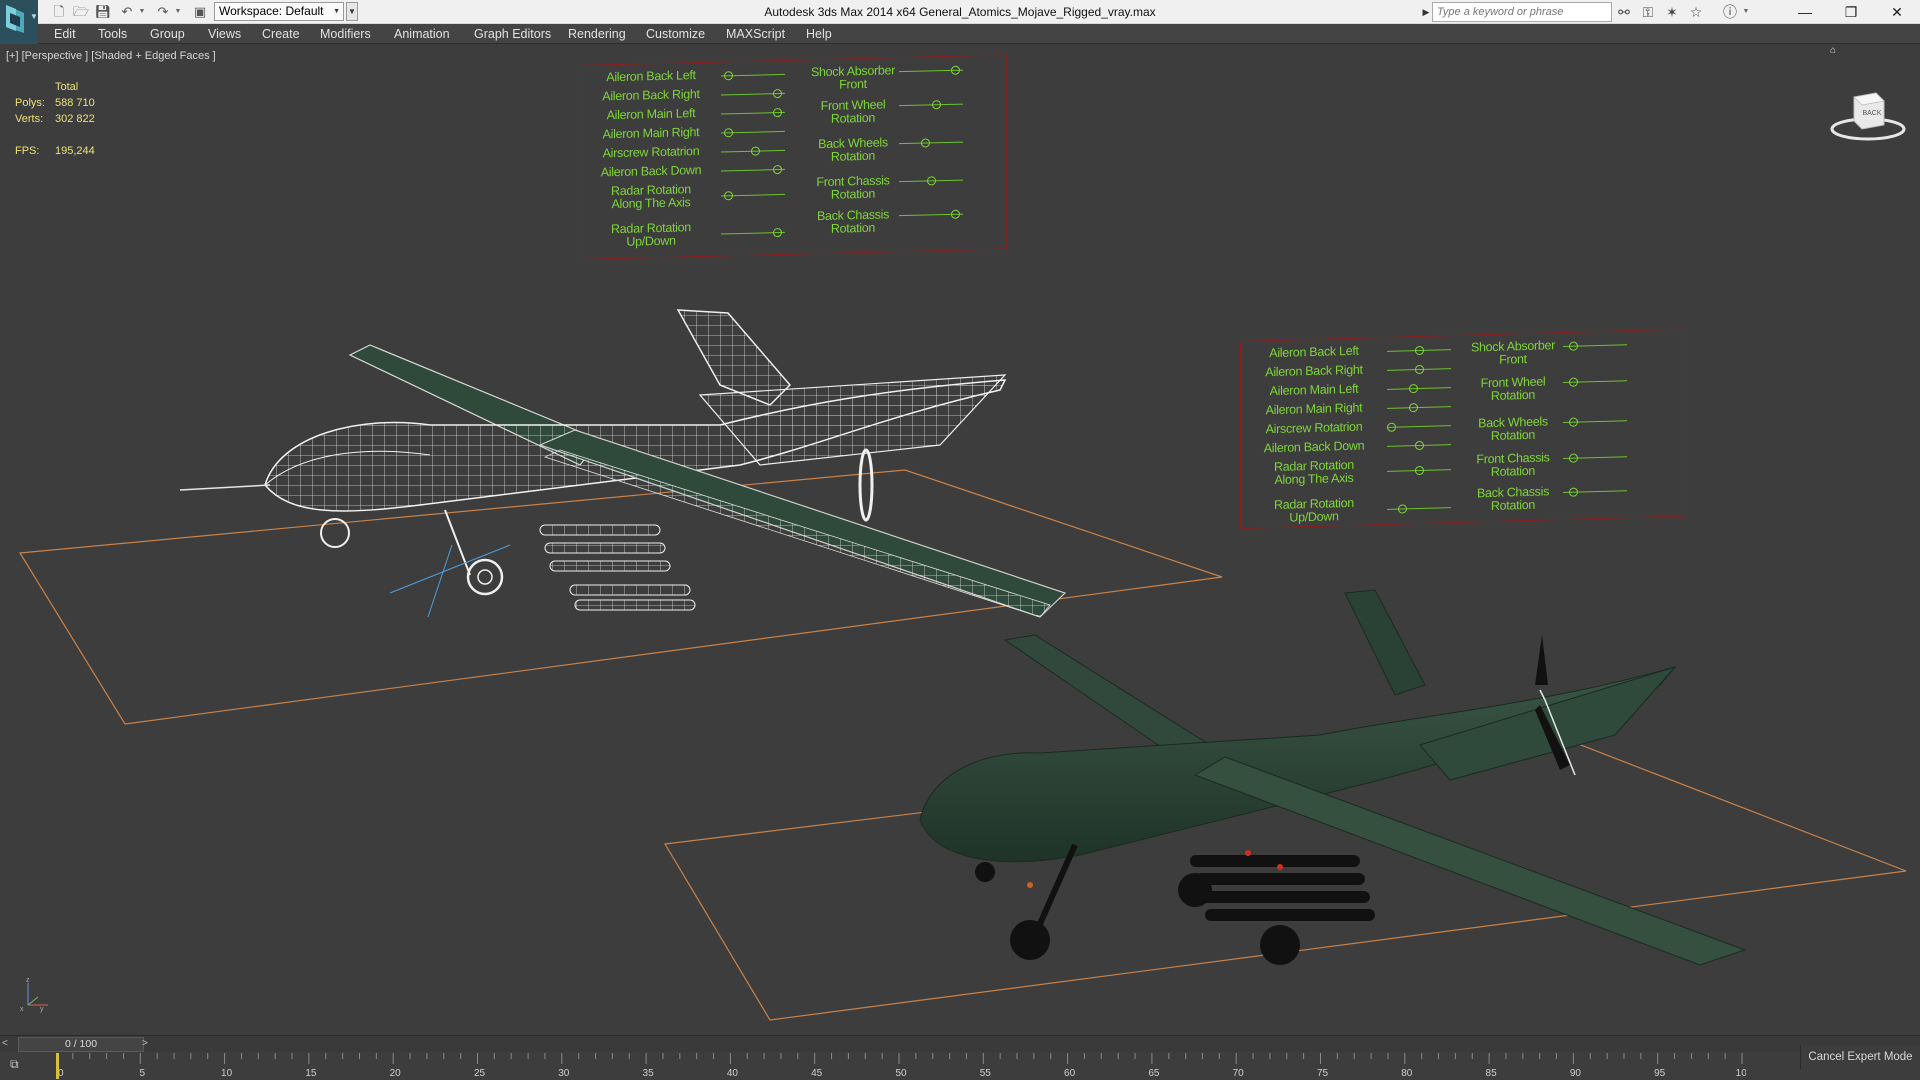 The image size is (1920, 1080). What do you see at coordinates (1730, 12) in the screenshot?
I see `help-icon: ⓘ` at bounding box center [1730, 12].